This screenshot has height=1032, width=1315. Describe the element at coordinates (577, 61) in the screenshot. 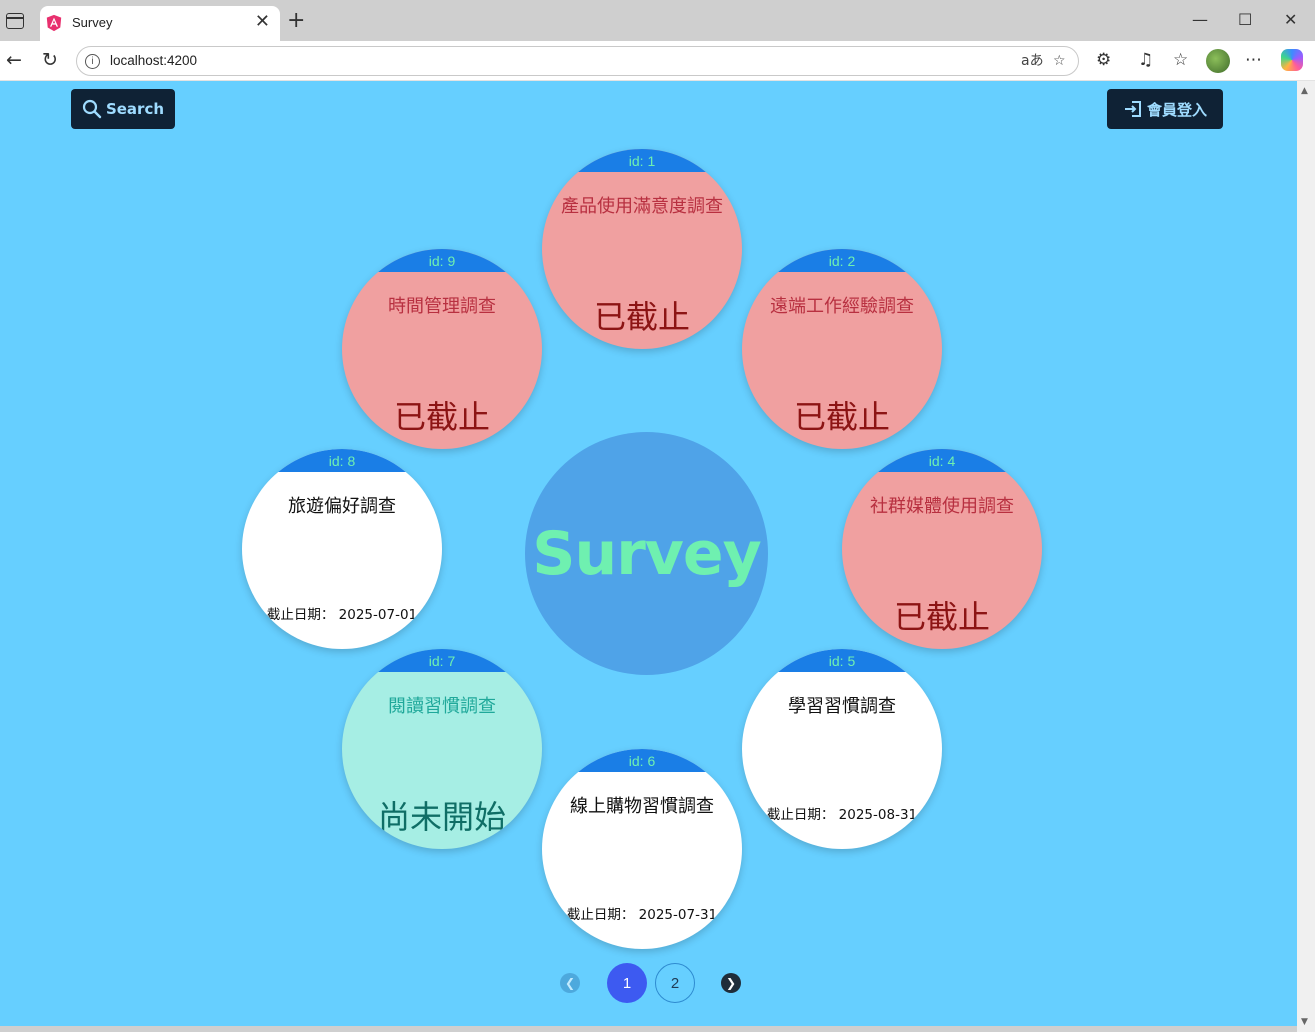

I see `url-field: i localhost:4200 aあ ☆` at that location.